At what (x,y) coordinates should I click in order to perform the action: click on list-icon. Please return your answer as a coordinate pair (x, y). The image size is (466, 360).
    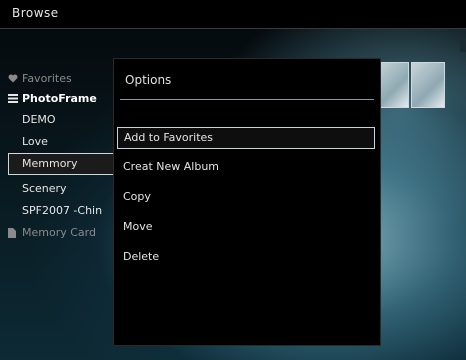
    Looking at the image, I should click on (13, 98).